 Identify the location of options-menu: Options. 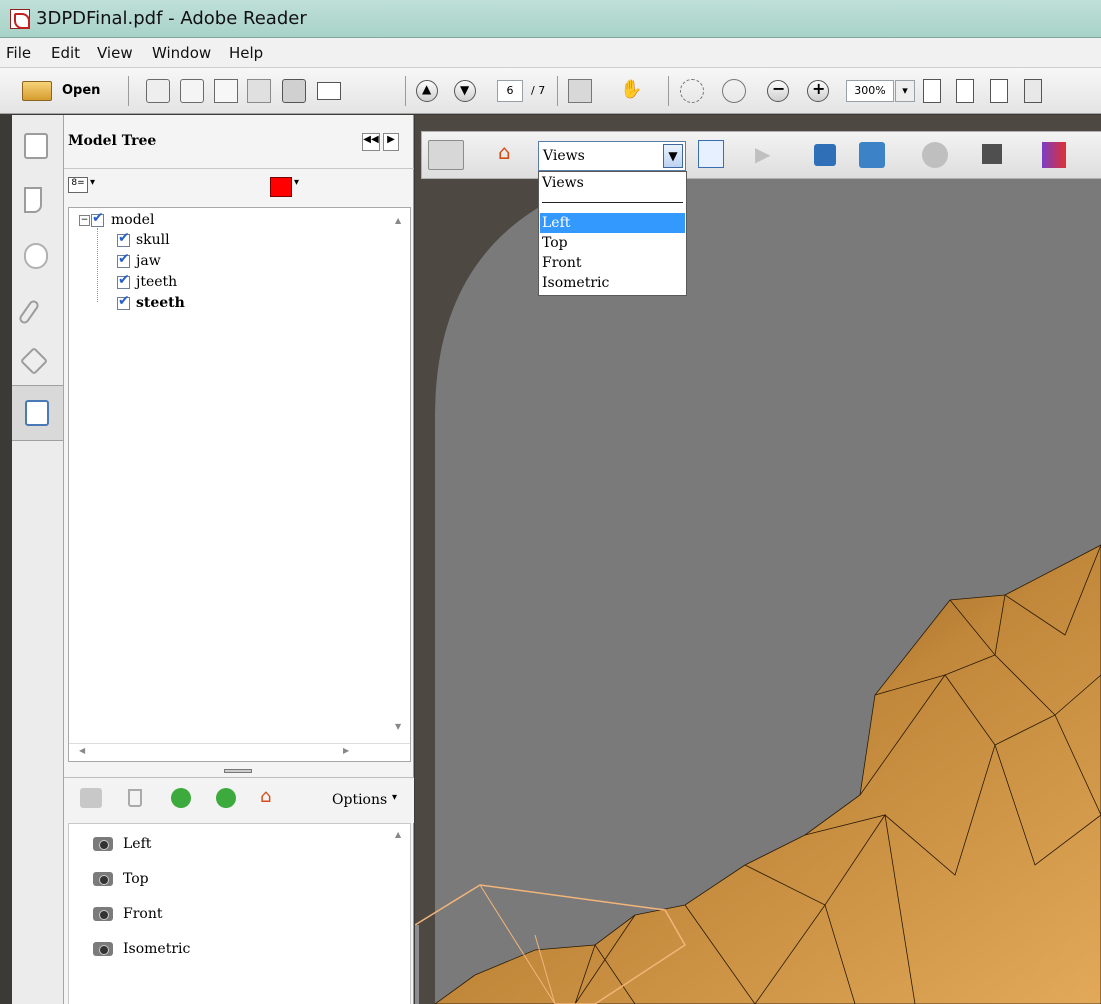
(359, 800).